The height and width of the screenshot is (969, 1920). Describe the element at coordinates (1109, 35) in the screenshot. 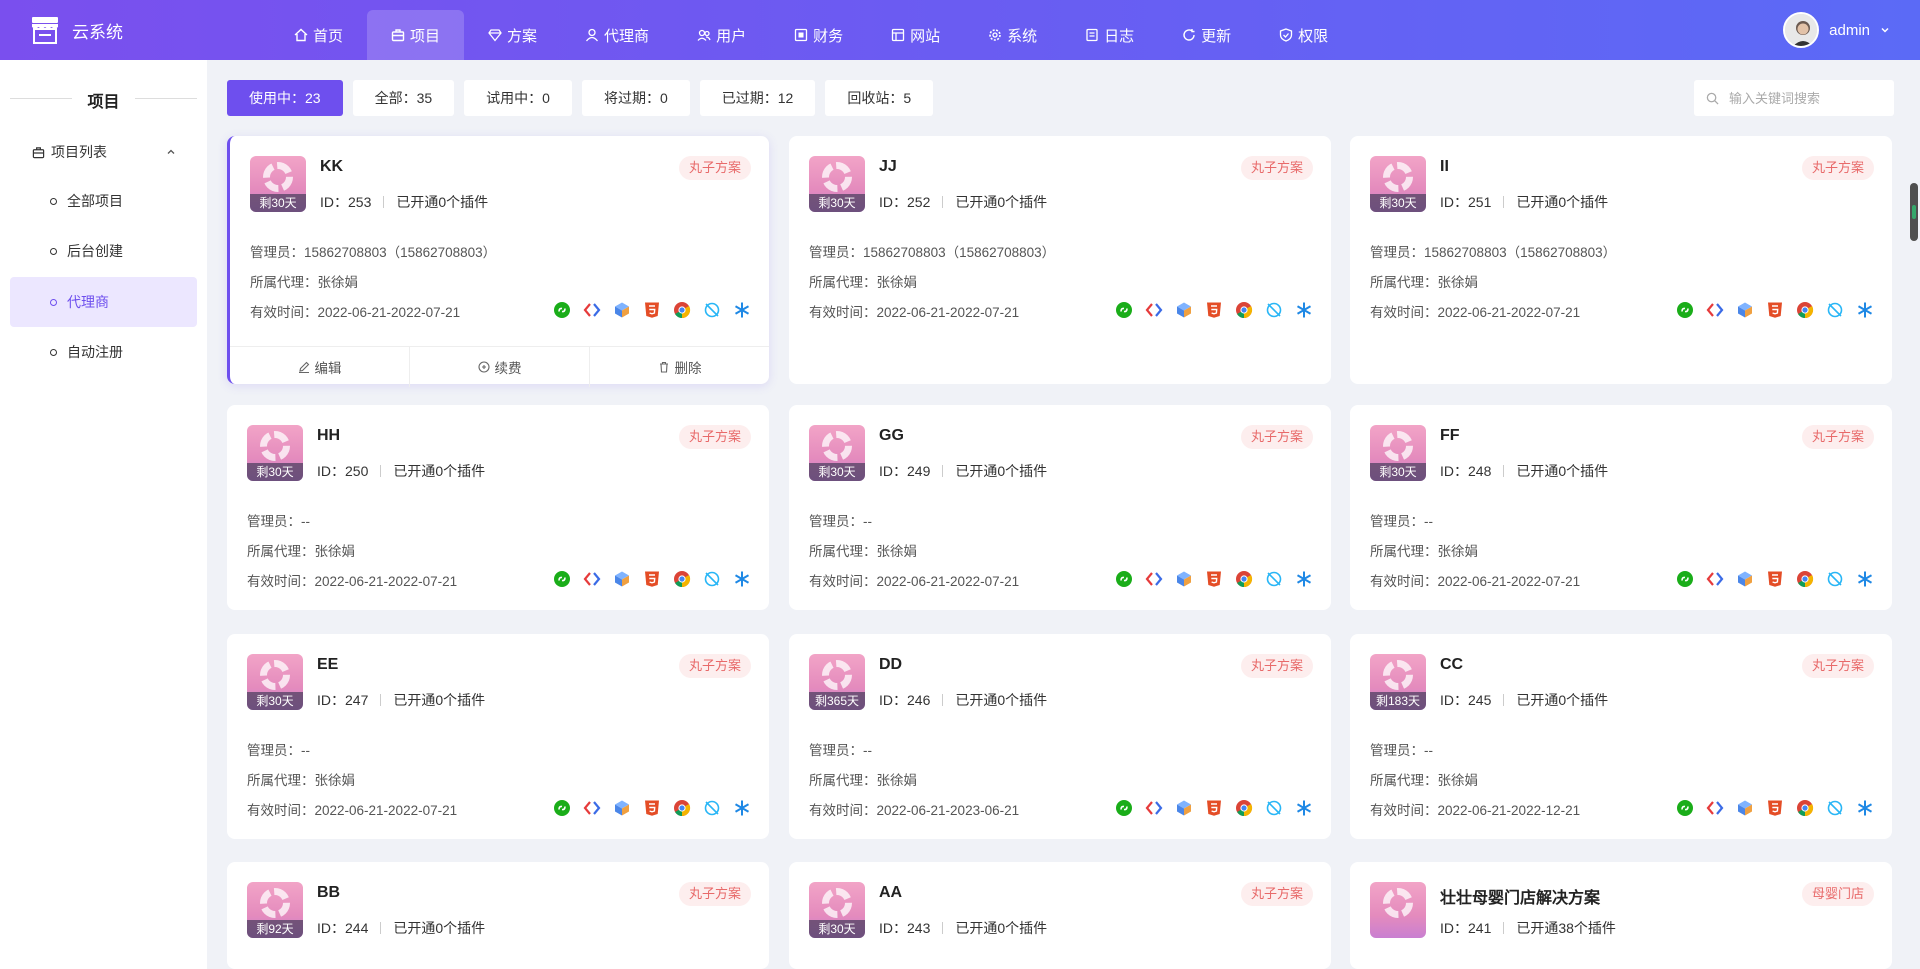

I see `nav-log: 日志` at that location.